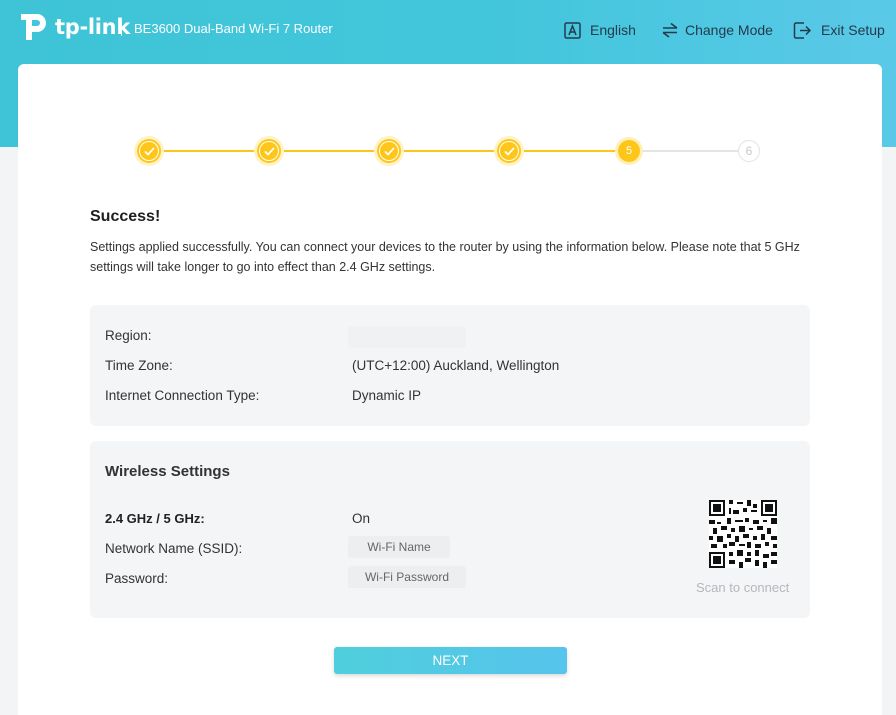  What do you see at coordinates (167, 471) in the screenshot?
I see `wireless-settings-title: Wireless Settings` at bounding box center [167, 471].